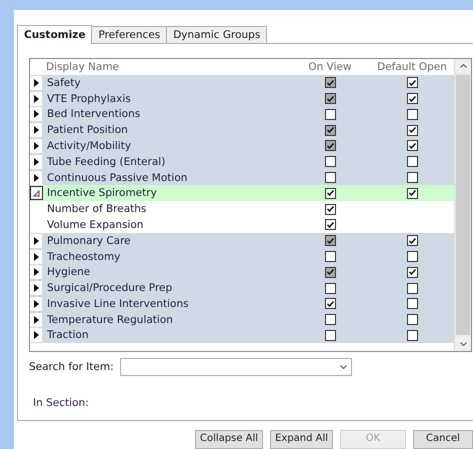  What do you see at coordinates (217, 34) in the screenshot?
I see `tab: Dynamic Groups` at bounding box center [217, 34].